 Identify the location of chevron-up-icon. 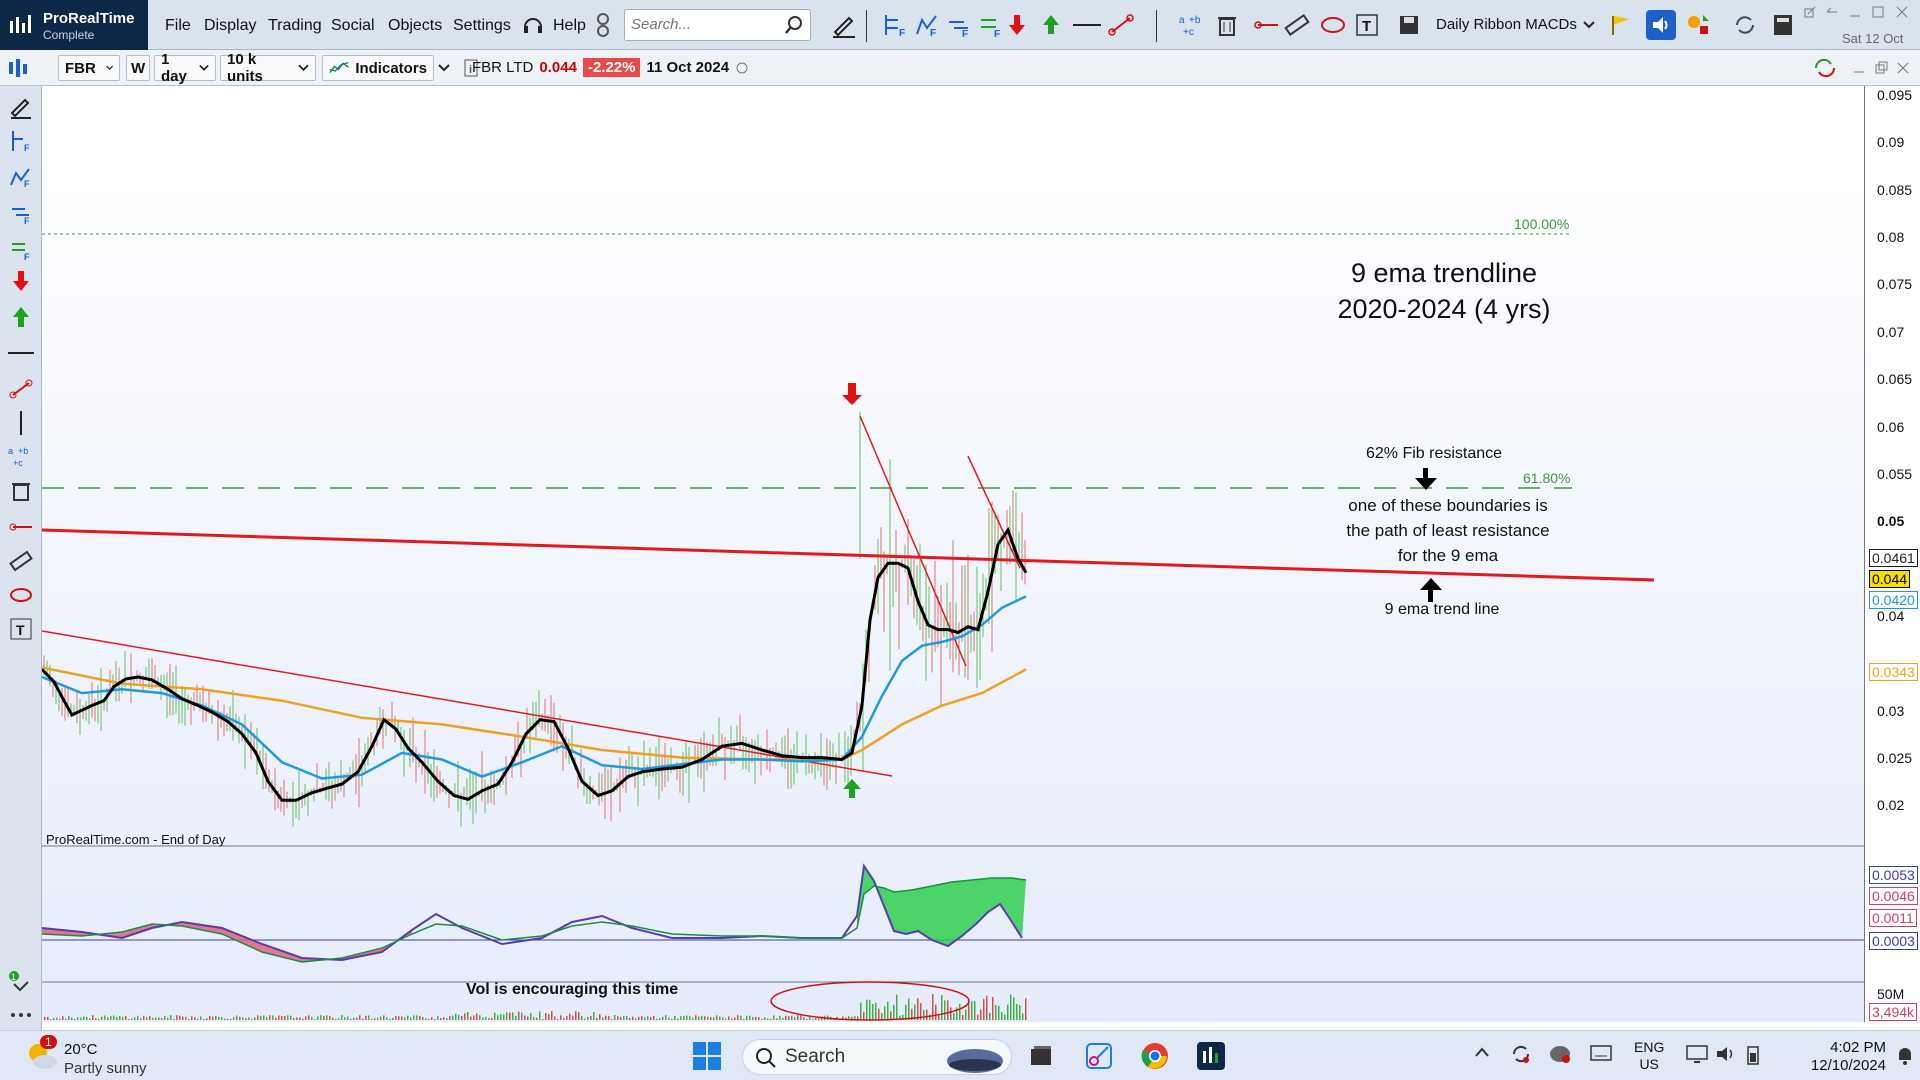
(1482, 1053).